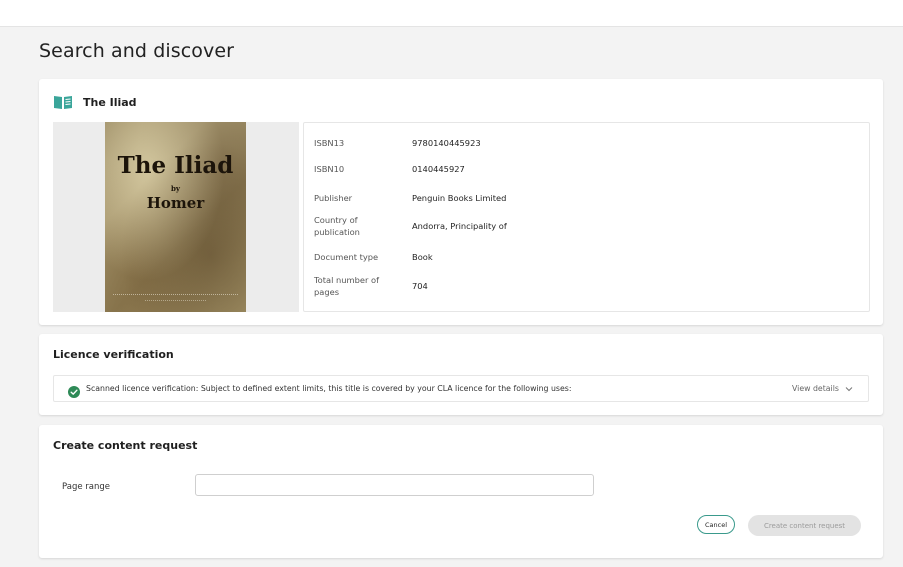  Describe the element at coordinates (137, 51) in the screenshot. I see `page-title: Search and discover` at that location.